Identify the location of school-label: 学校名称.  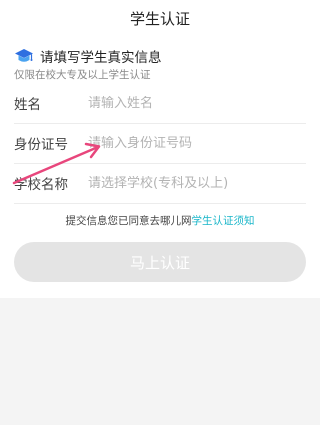
(41, 185).